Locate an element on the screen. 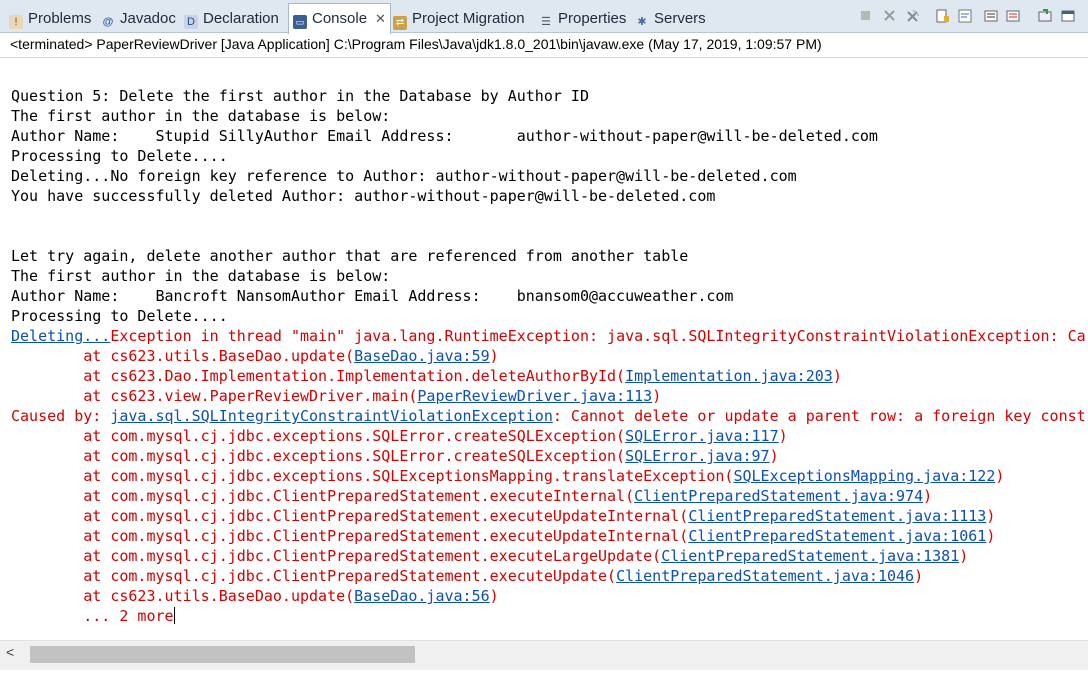  tab-label: Properties is located at coordinates (592, 18).